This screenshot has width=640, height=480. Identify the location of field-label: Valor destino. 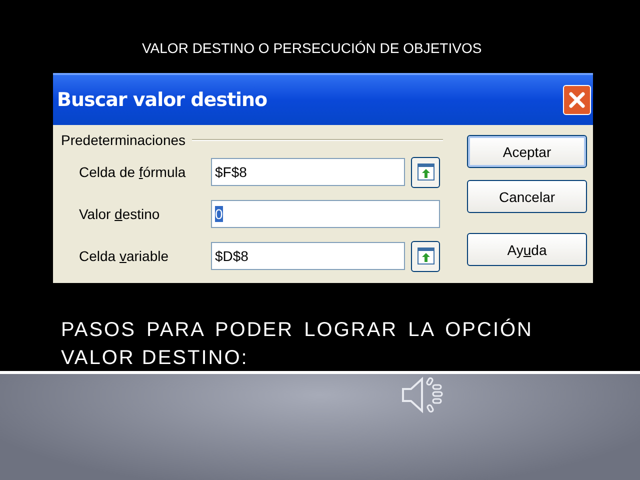
(119, 214).